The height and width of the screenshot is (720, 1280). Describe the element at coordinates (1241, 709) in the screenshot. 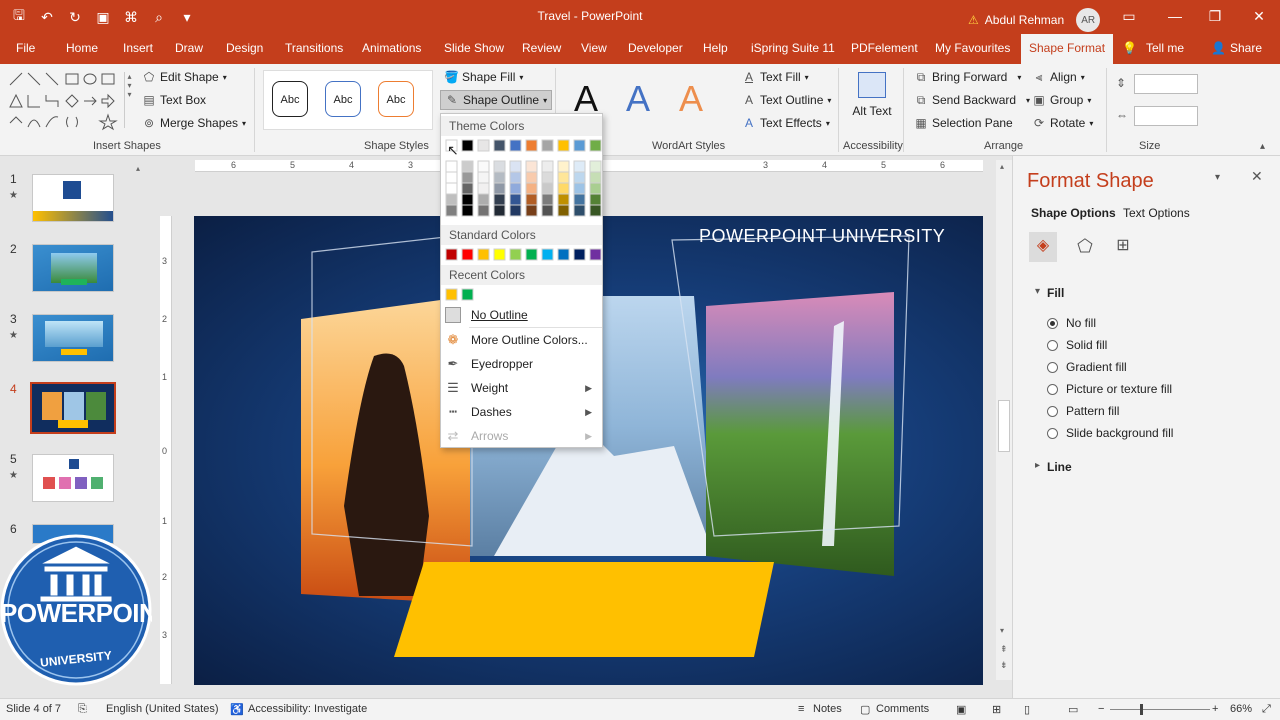

I see `zoom-level: 66%` at that location.